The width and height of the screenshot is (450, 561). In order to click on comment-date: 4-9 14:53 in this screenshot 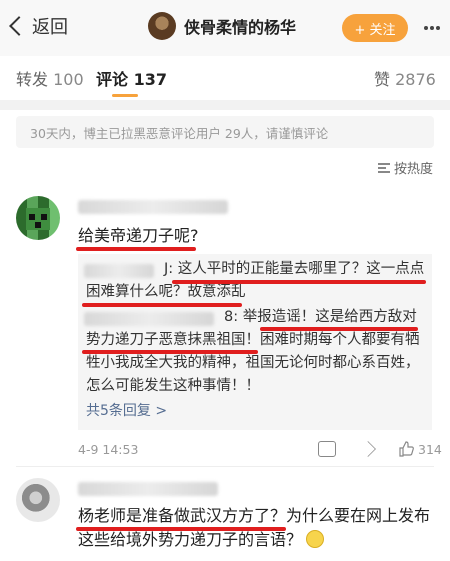, I will do `click(108, 449)`.